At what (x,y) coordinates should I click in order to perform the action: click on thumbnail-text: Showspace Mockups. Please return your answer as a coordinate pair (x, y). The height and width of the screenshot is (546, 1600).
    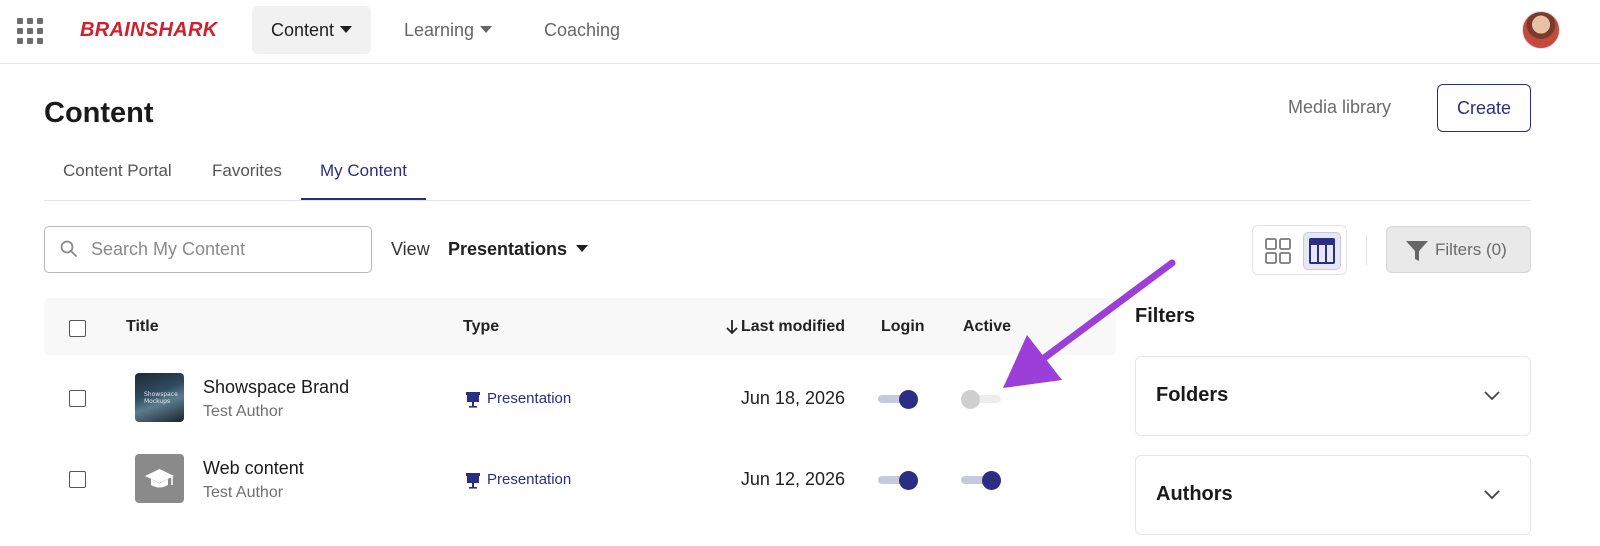
    Looking at the image, I should click on (161, 398).